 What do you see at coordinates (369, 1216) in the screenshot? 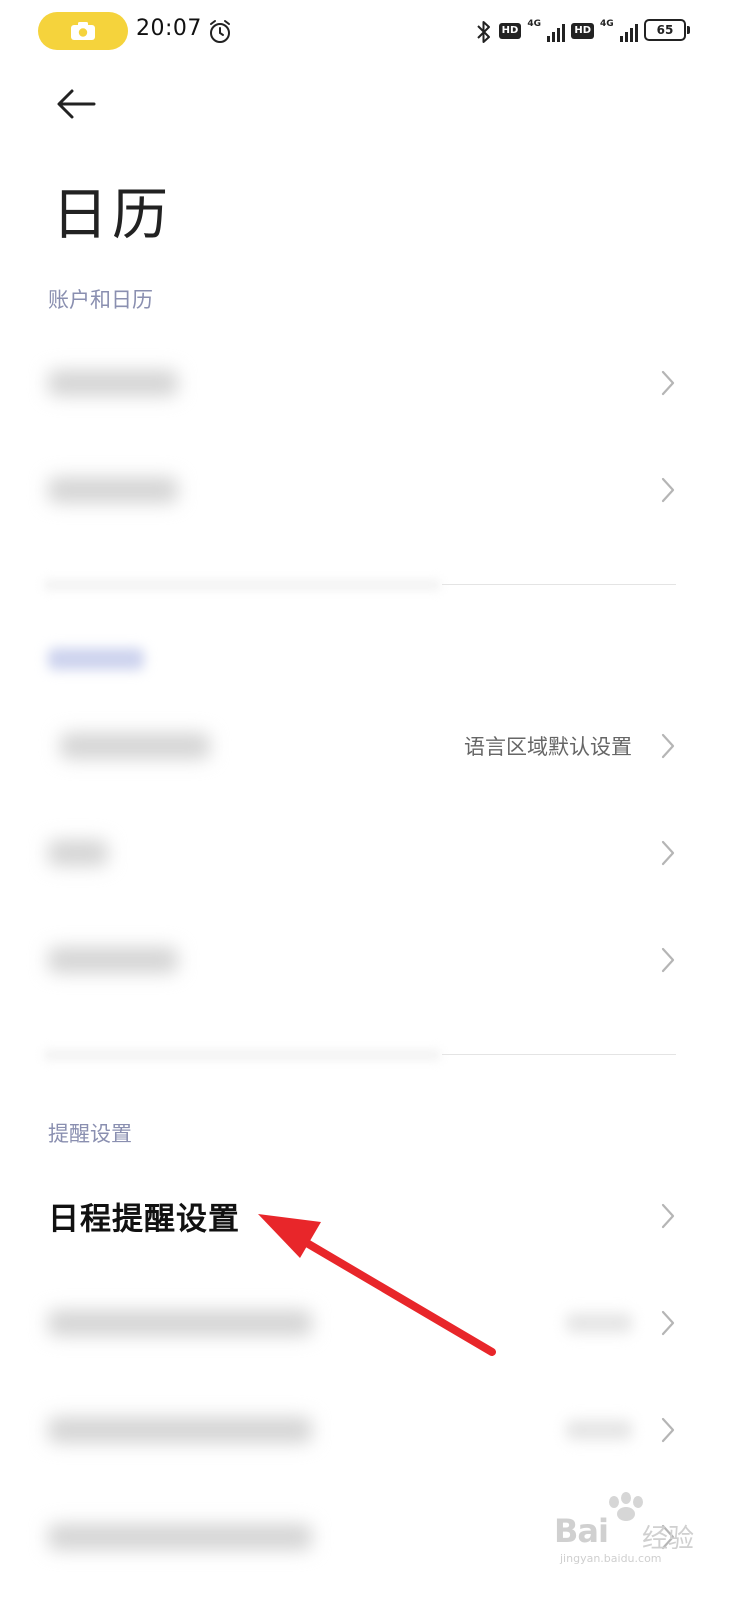
I see `event-reminder-settings-row: 日程提醒设置` at bounding box center [369, 1216].